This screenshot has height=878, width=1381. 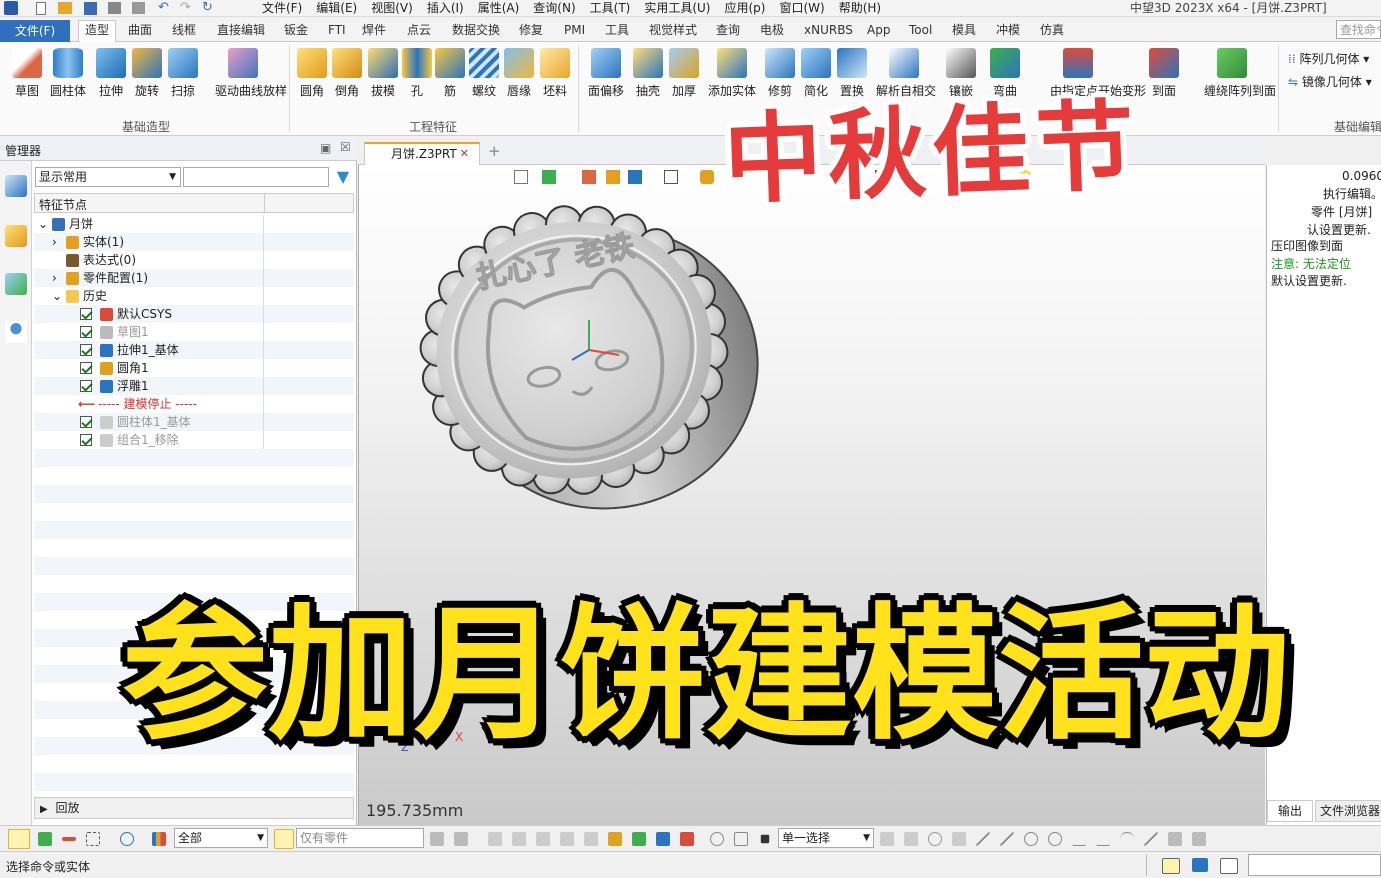 I want to click on chart-filter-icon, so click(x=159, y=839).